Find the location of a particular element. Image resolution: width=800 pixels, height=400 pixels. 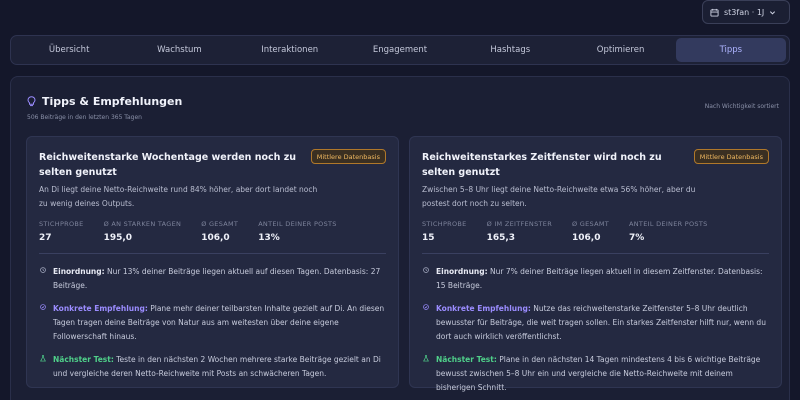

account-label: st3fan · 1J is located at coordinates (744, 12).